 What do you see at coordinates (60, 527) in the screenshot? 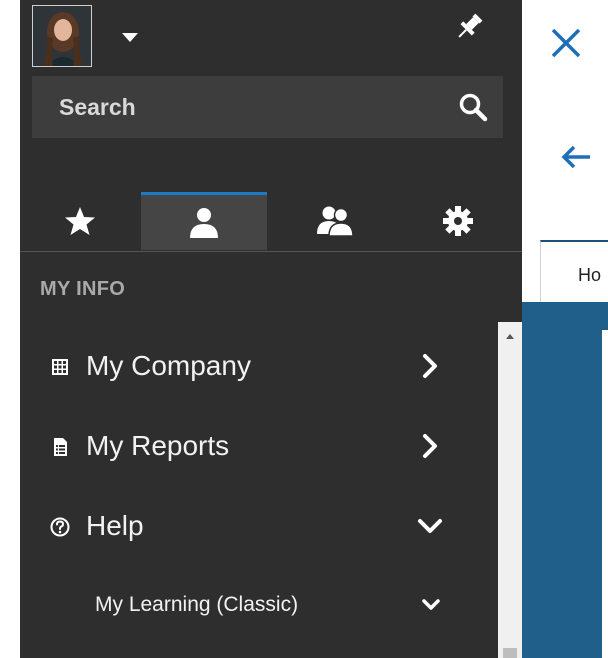
I see `help-circle-icon` at bounding box center [60, 527].